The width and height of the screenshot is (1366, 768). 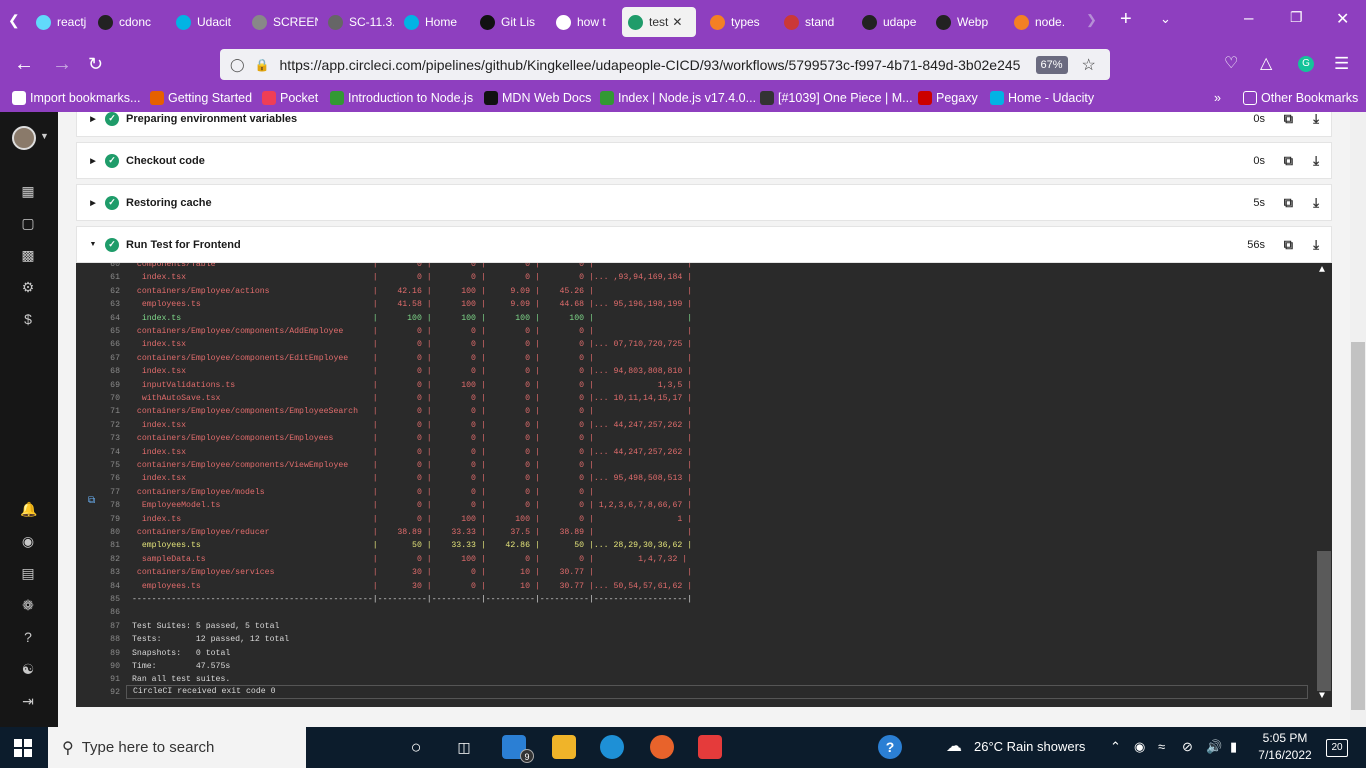 I want to click on shield-icon: ◯, so click(x=237, y=65).